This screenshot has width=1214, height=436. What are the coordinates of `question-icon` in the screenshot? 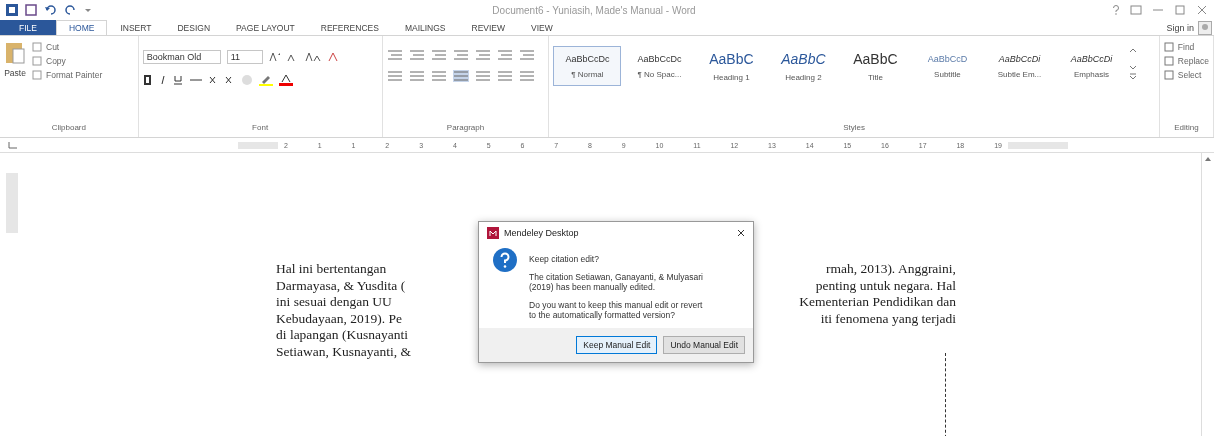 It's located at (505, 260).